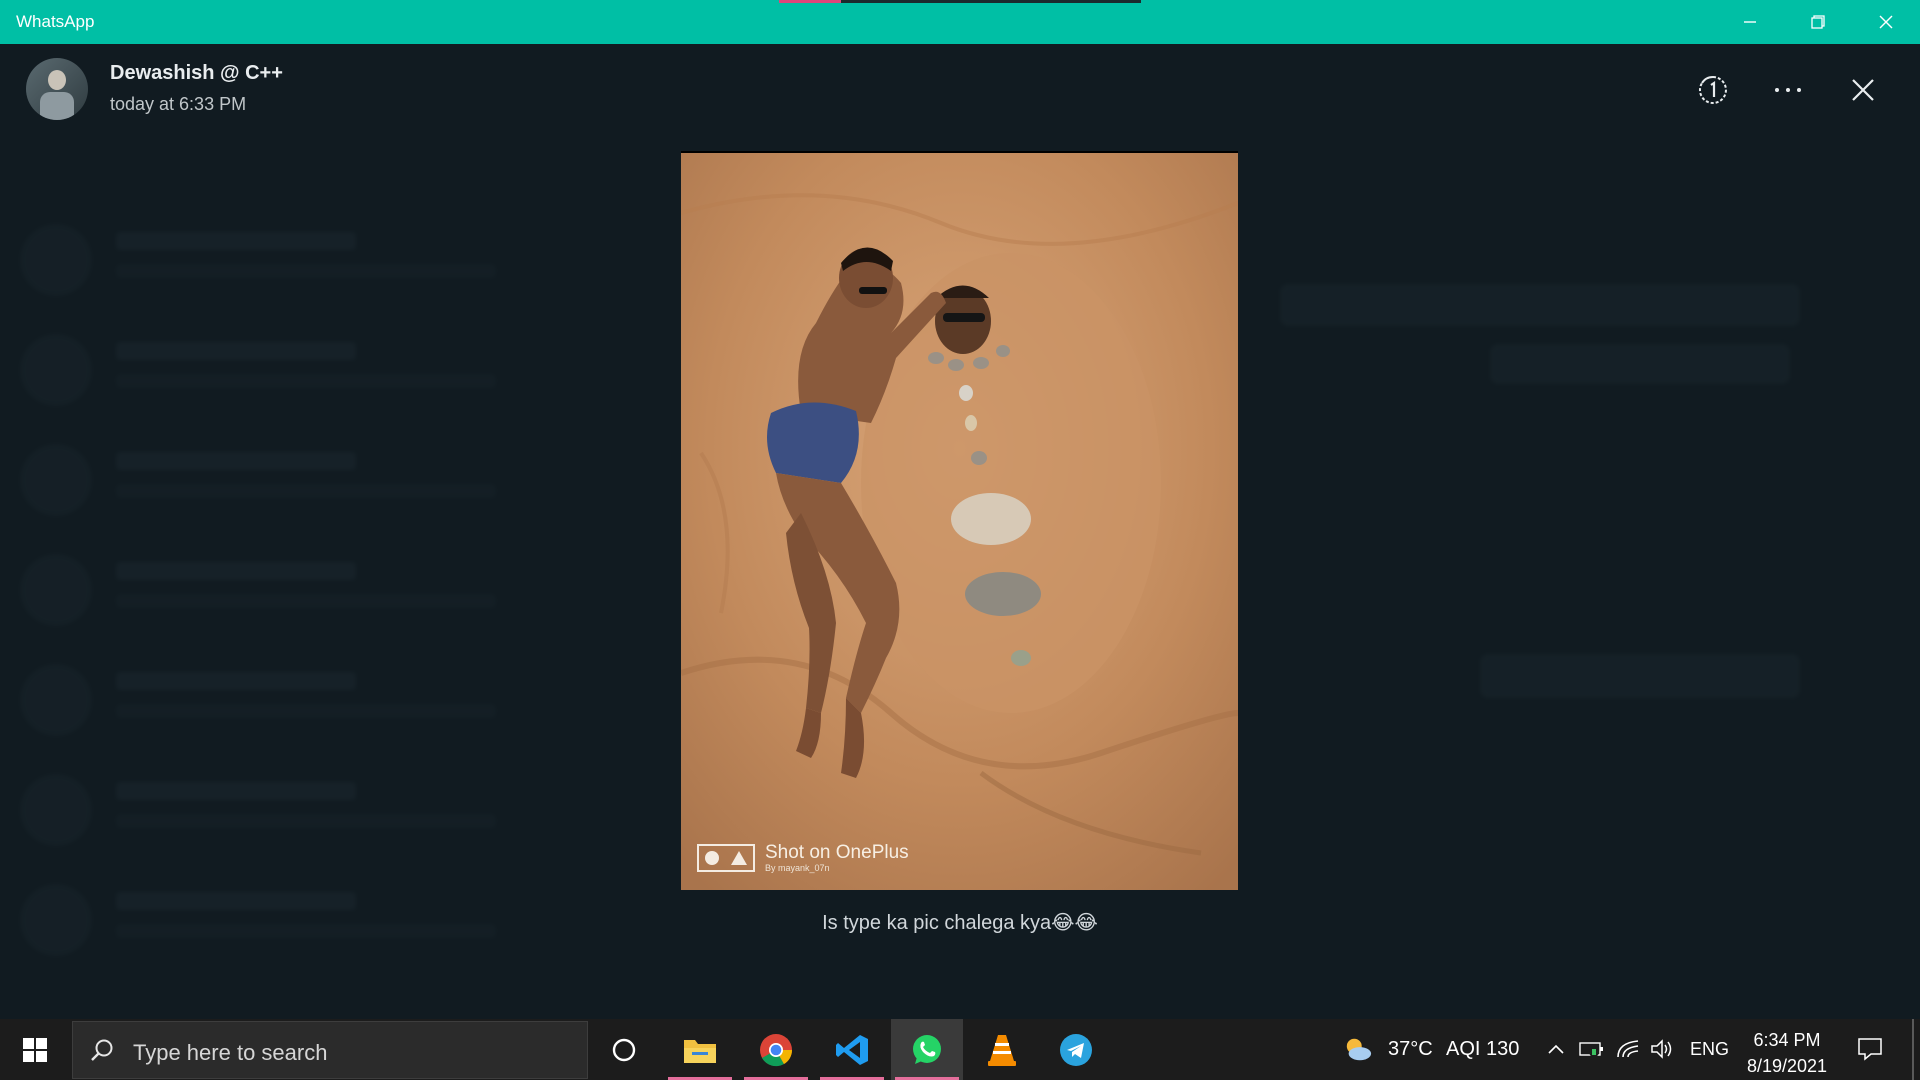  I want to click on restore-button, so click(1818, 22).